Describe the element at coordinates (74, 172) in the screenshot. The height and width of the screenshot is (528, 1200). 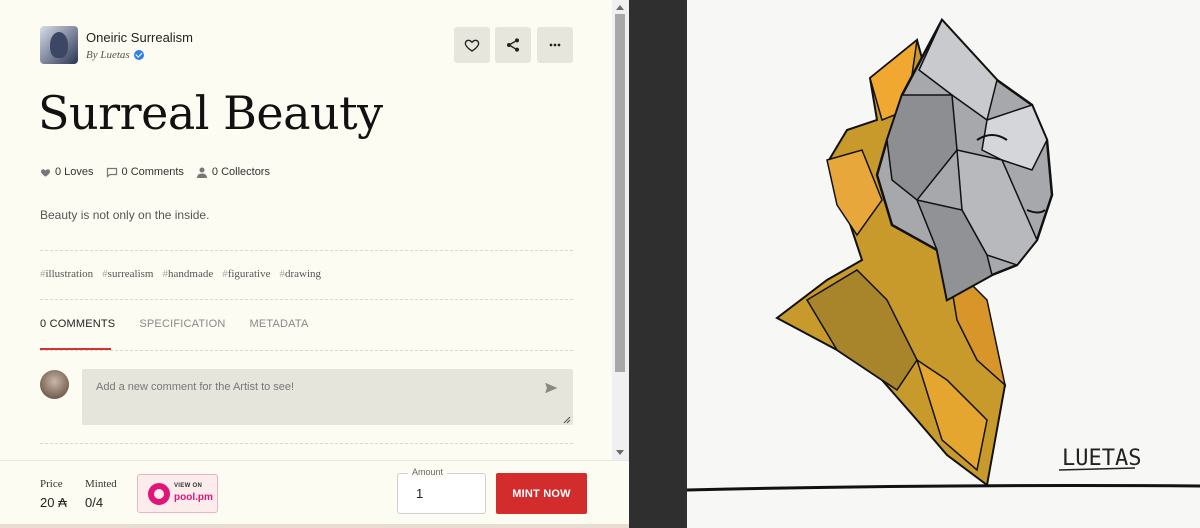
I see `loves-count: 0 Loves` at that location.